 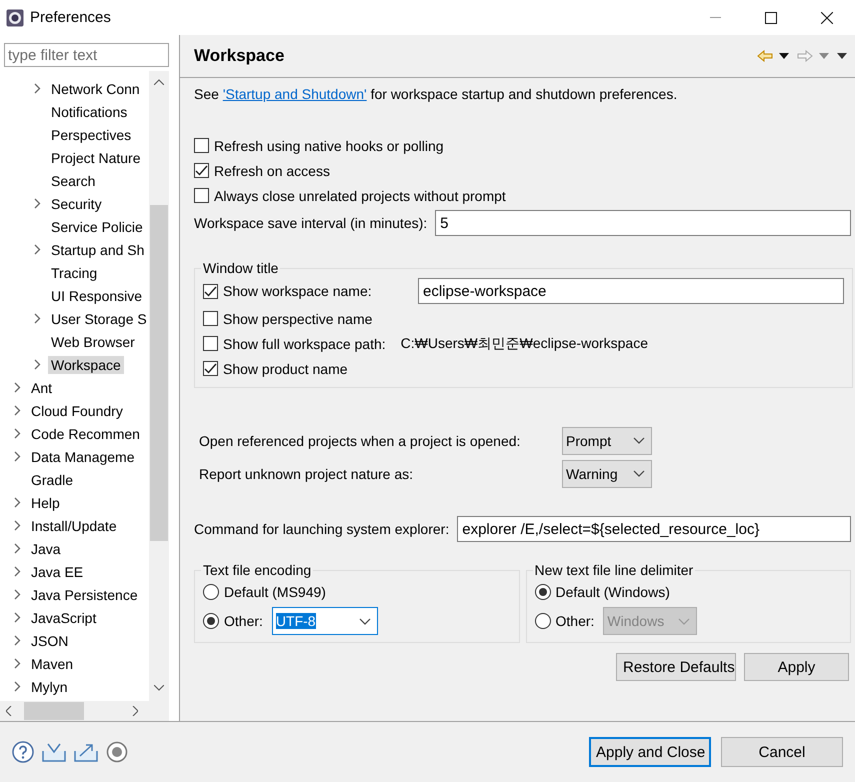 What do you see at coordinates (524, 343) in the screenshot?
I see `workspace-path: C:₩Users₩최민준₩eclipse-workspace` at bounding box center [524, 343].